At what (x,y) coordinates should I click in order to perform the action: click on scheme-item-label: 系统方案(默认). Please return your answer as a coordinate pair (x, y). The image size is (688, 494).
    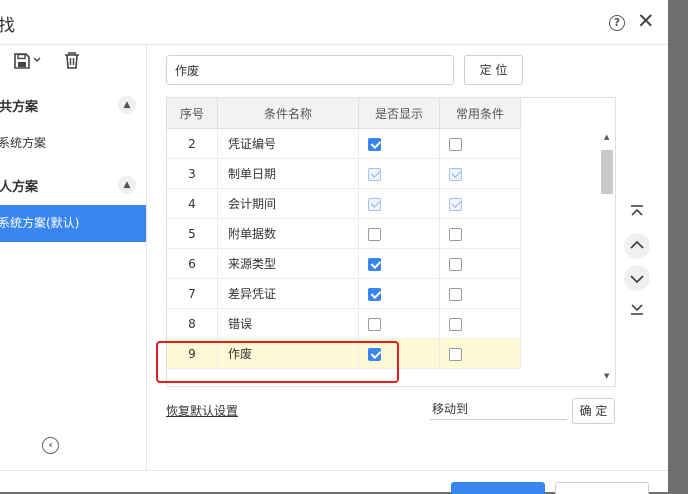
    Looking at the image, I should click on (40, 223).